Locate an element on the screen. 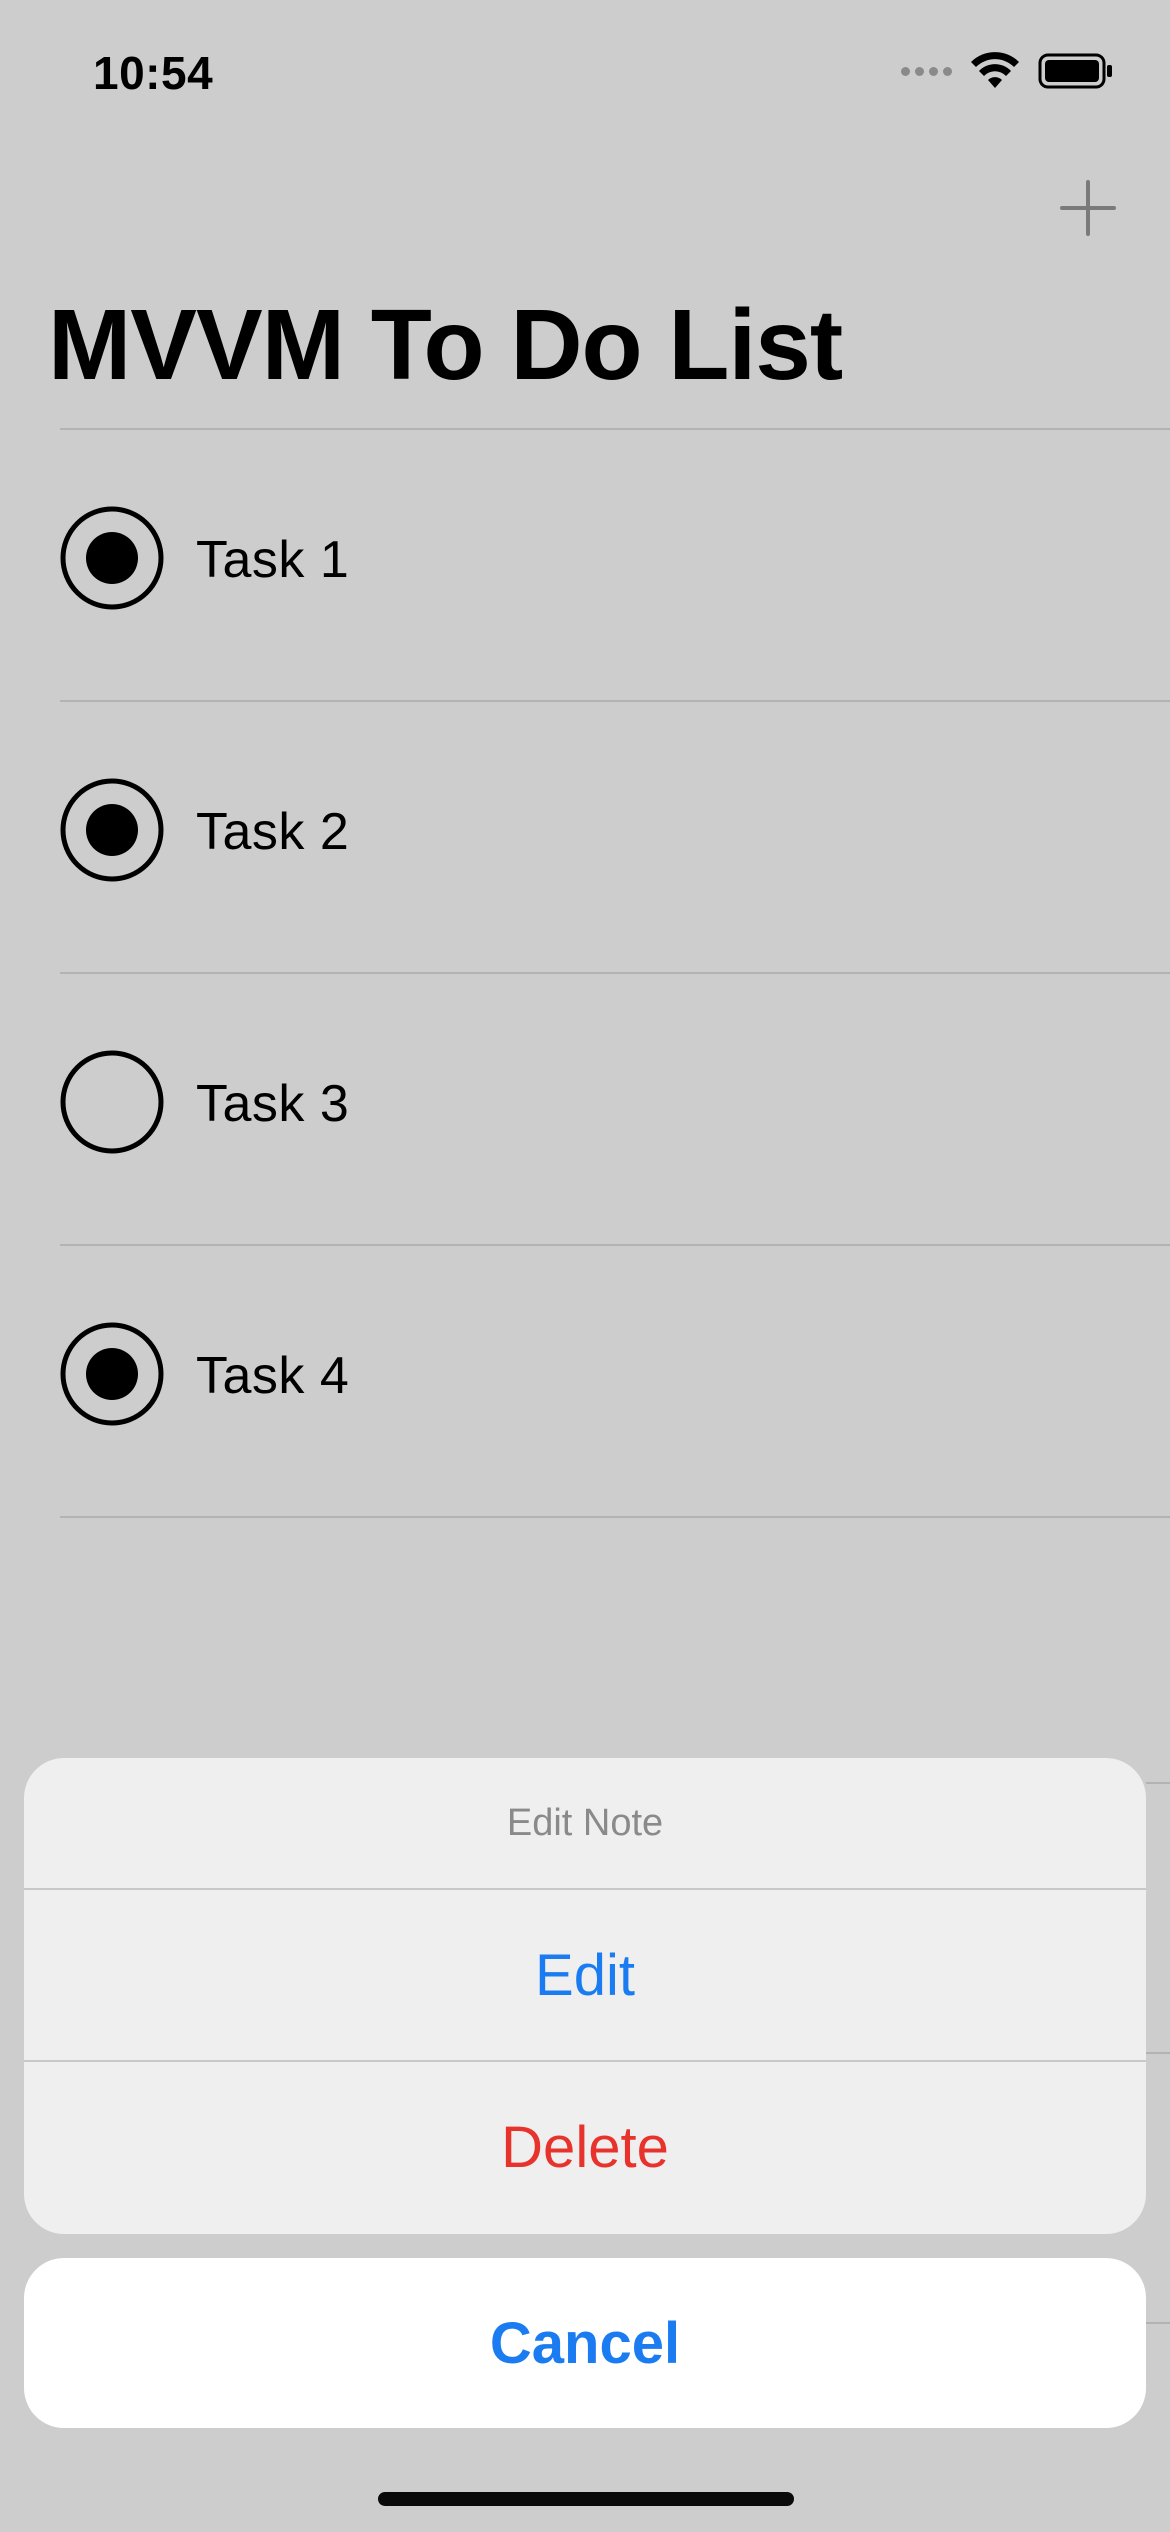 Image resolution: width=1170 pixels, height=2532 pixels. task-label: Task 4 is located at coordinates (273, 1376).